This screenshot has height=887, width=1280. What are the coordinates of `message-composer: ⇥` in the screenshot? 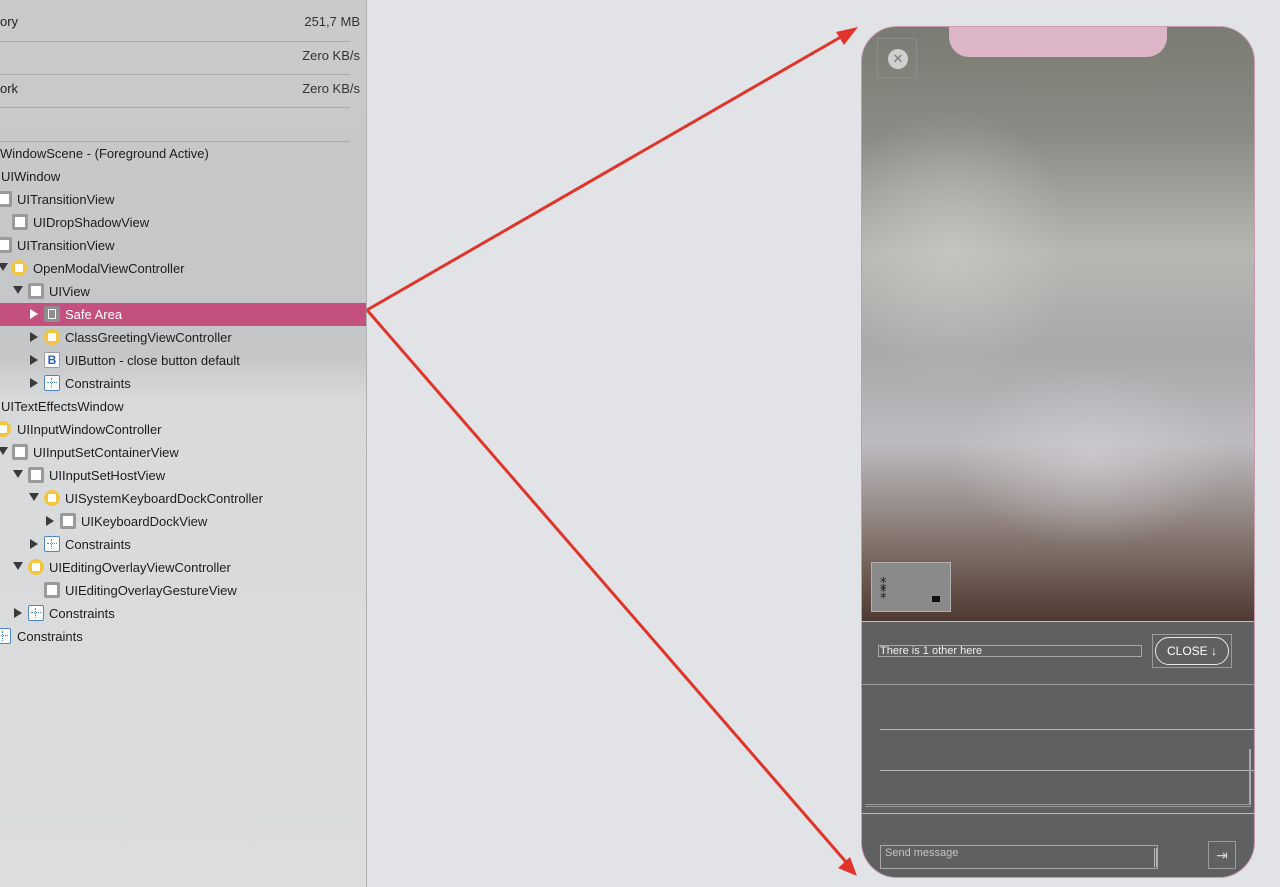 It's located at (1058, 845).